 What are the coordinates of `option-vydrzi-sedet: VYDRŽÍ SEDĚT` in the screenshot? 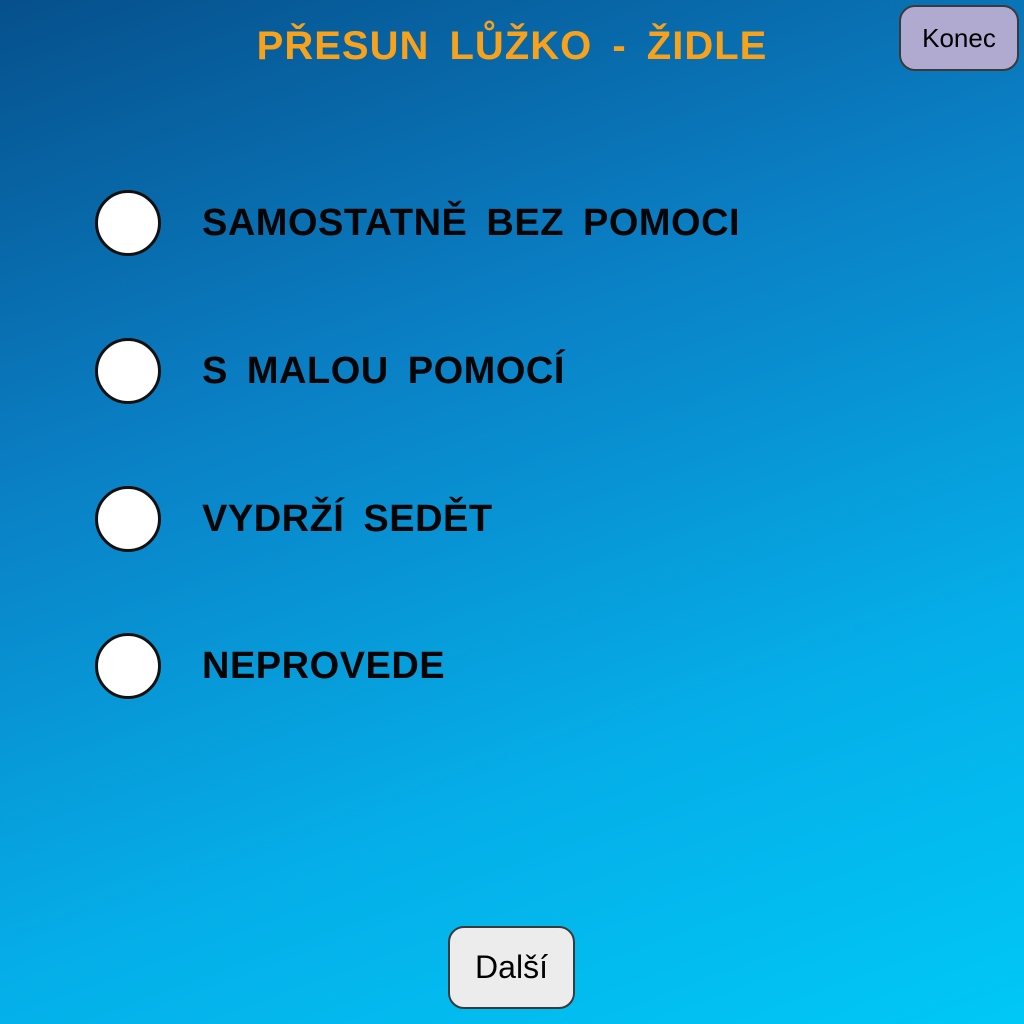 It's located at (294, 519).